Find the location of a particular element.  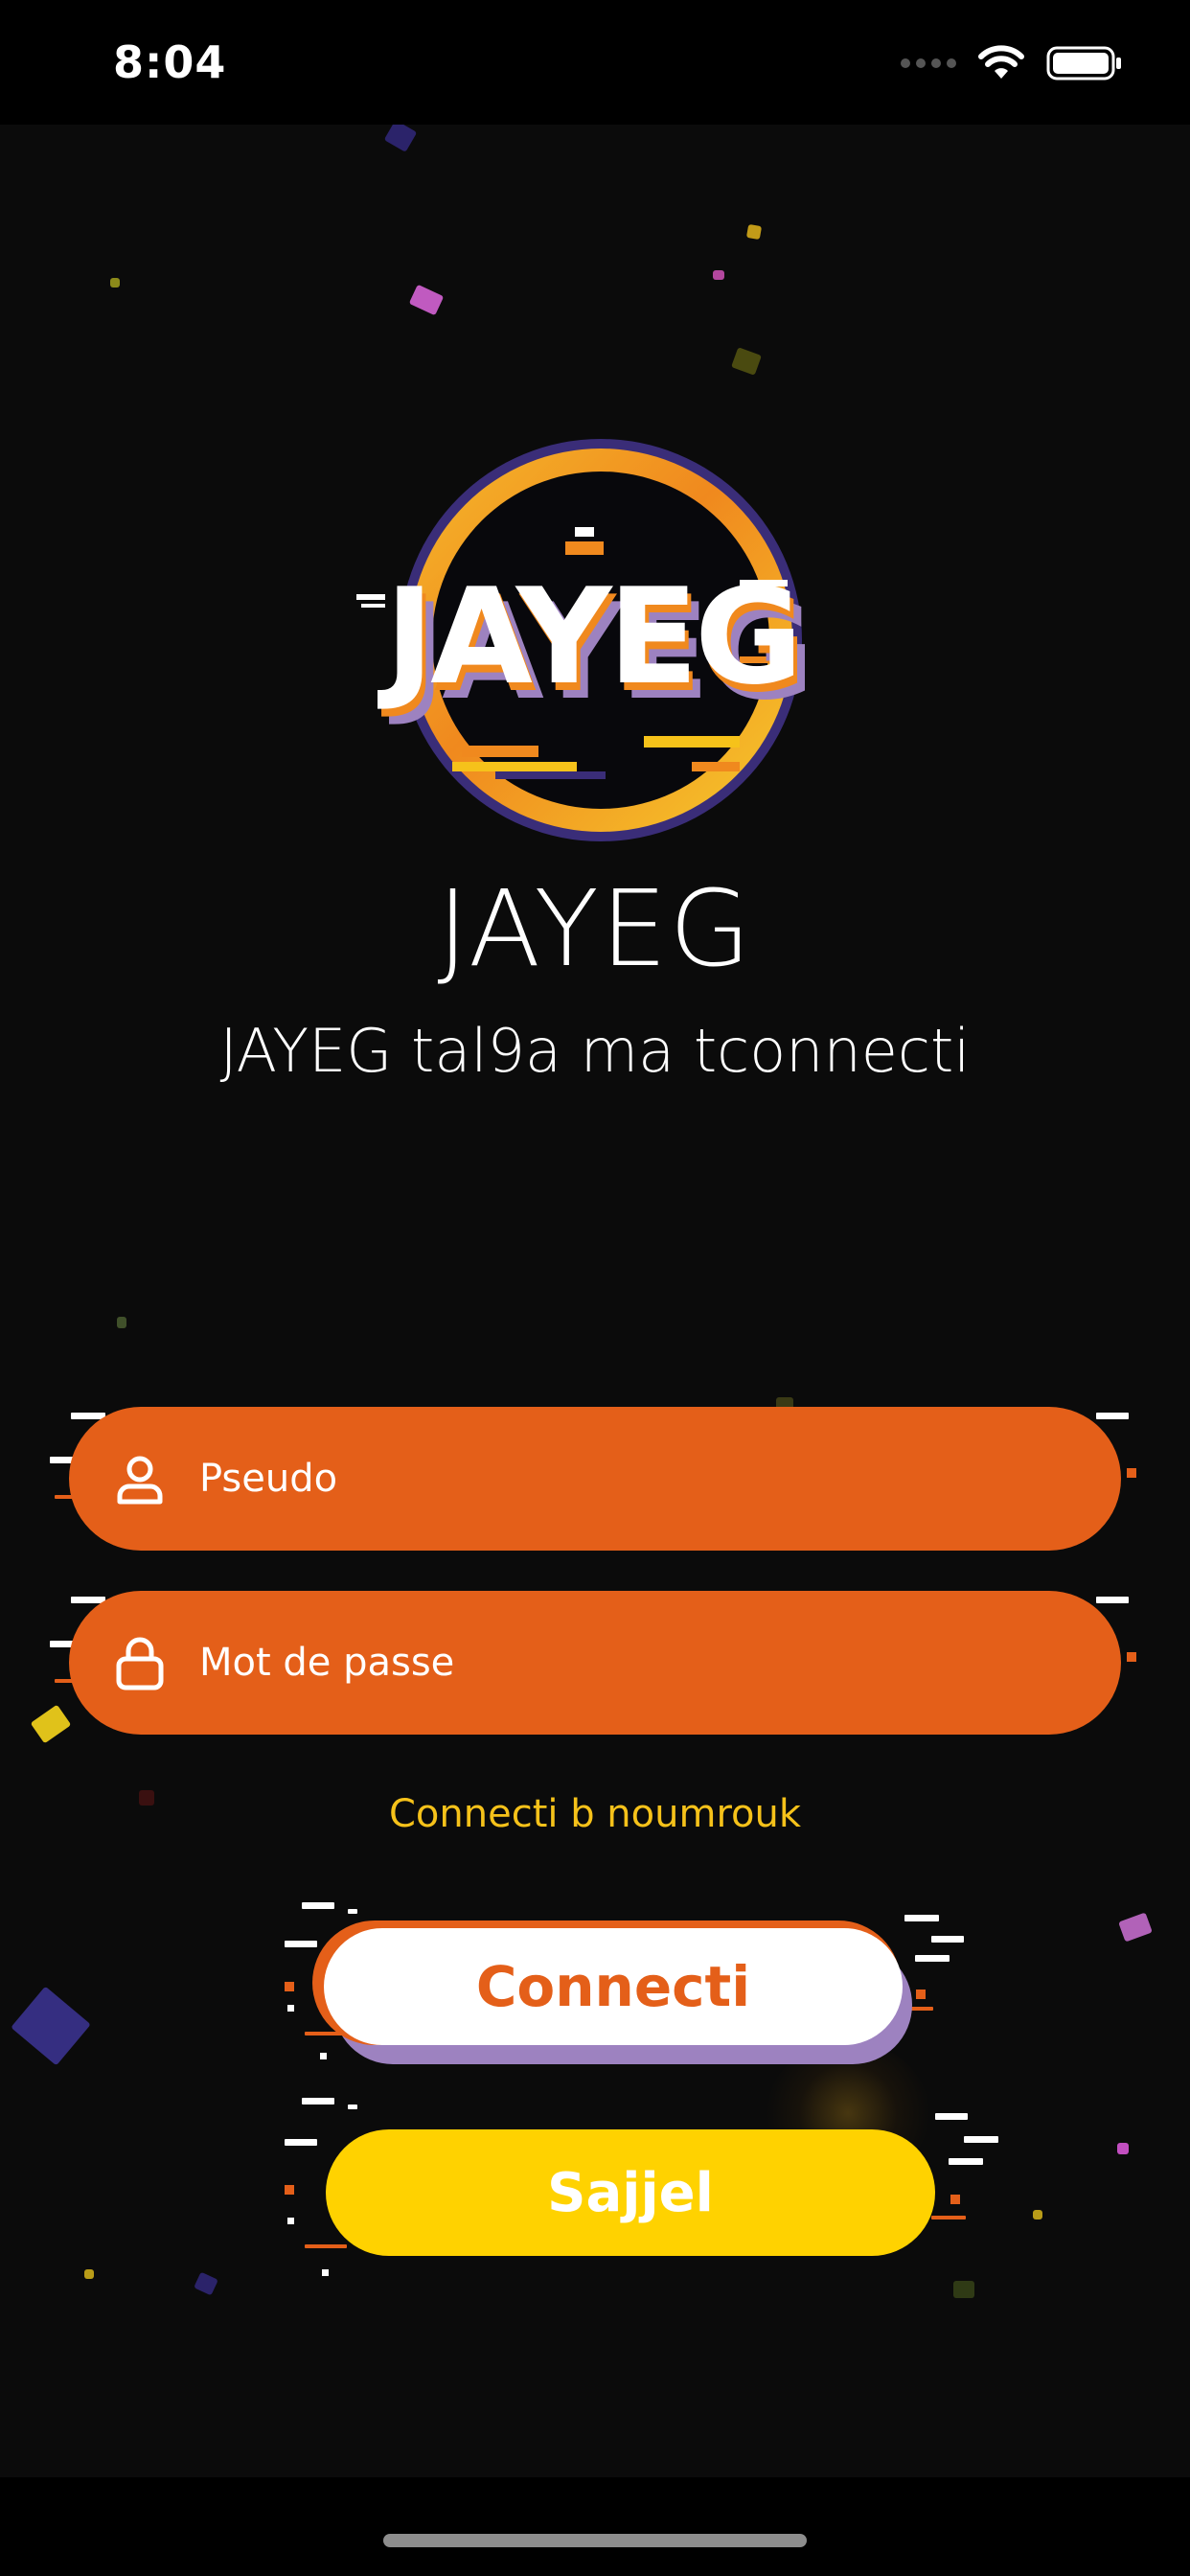

status-bar: 8:04 is located at coordinates (595, 63).